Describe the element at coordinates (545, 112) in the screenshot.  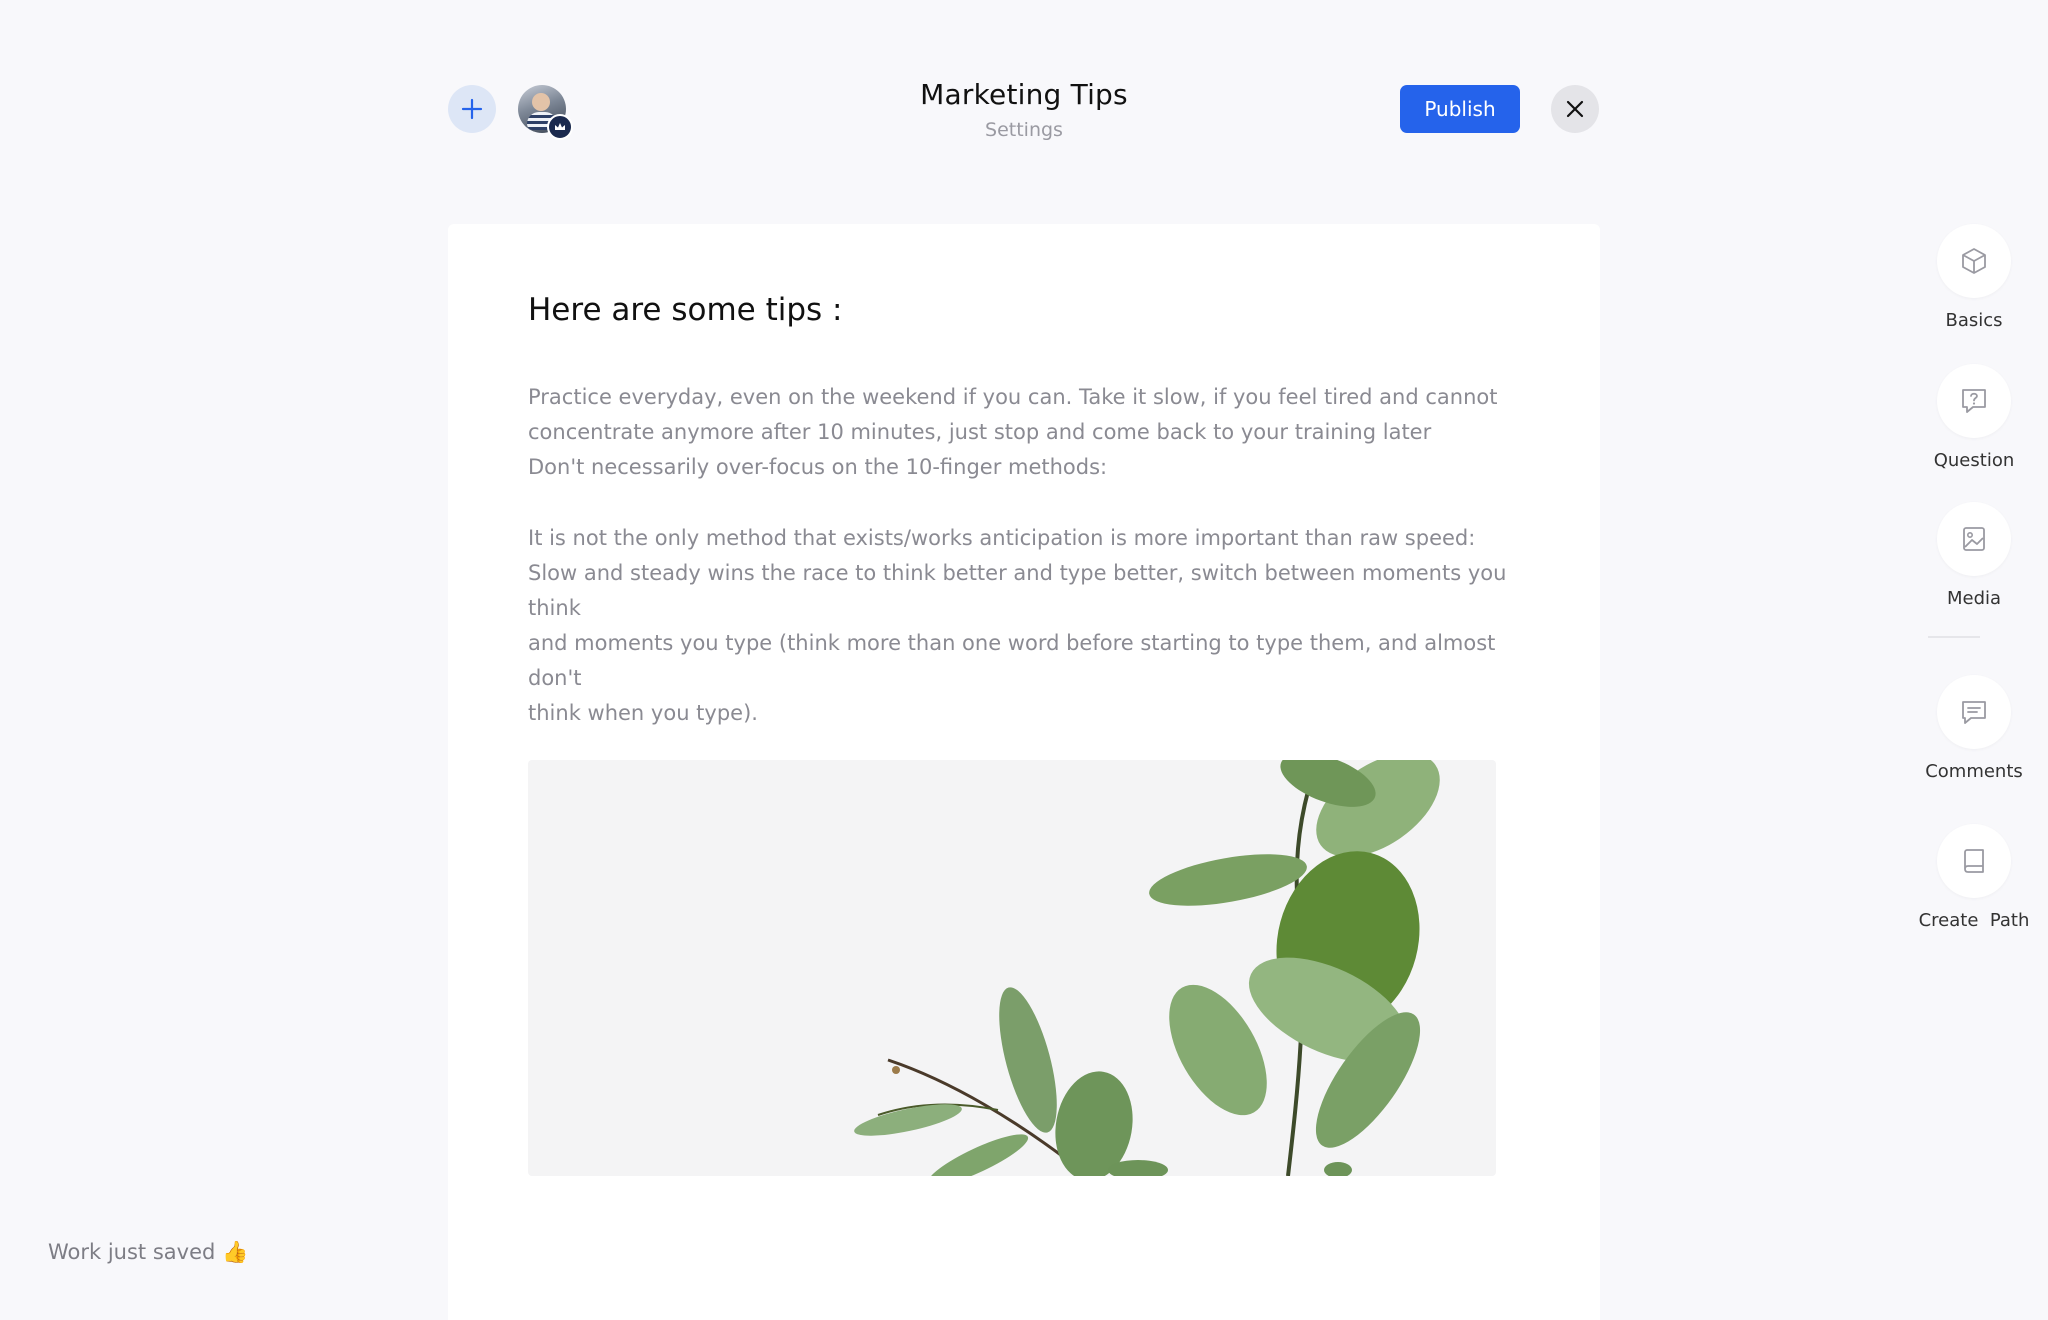
I see `avatar` at that location.